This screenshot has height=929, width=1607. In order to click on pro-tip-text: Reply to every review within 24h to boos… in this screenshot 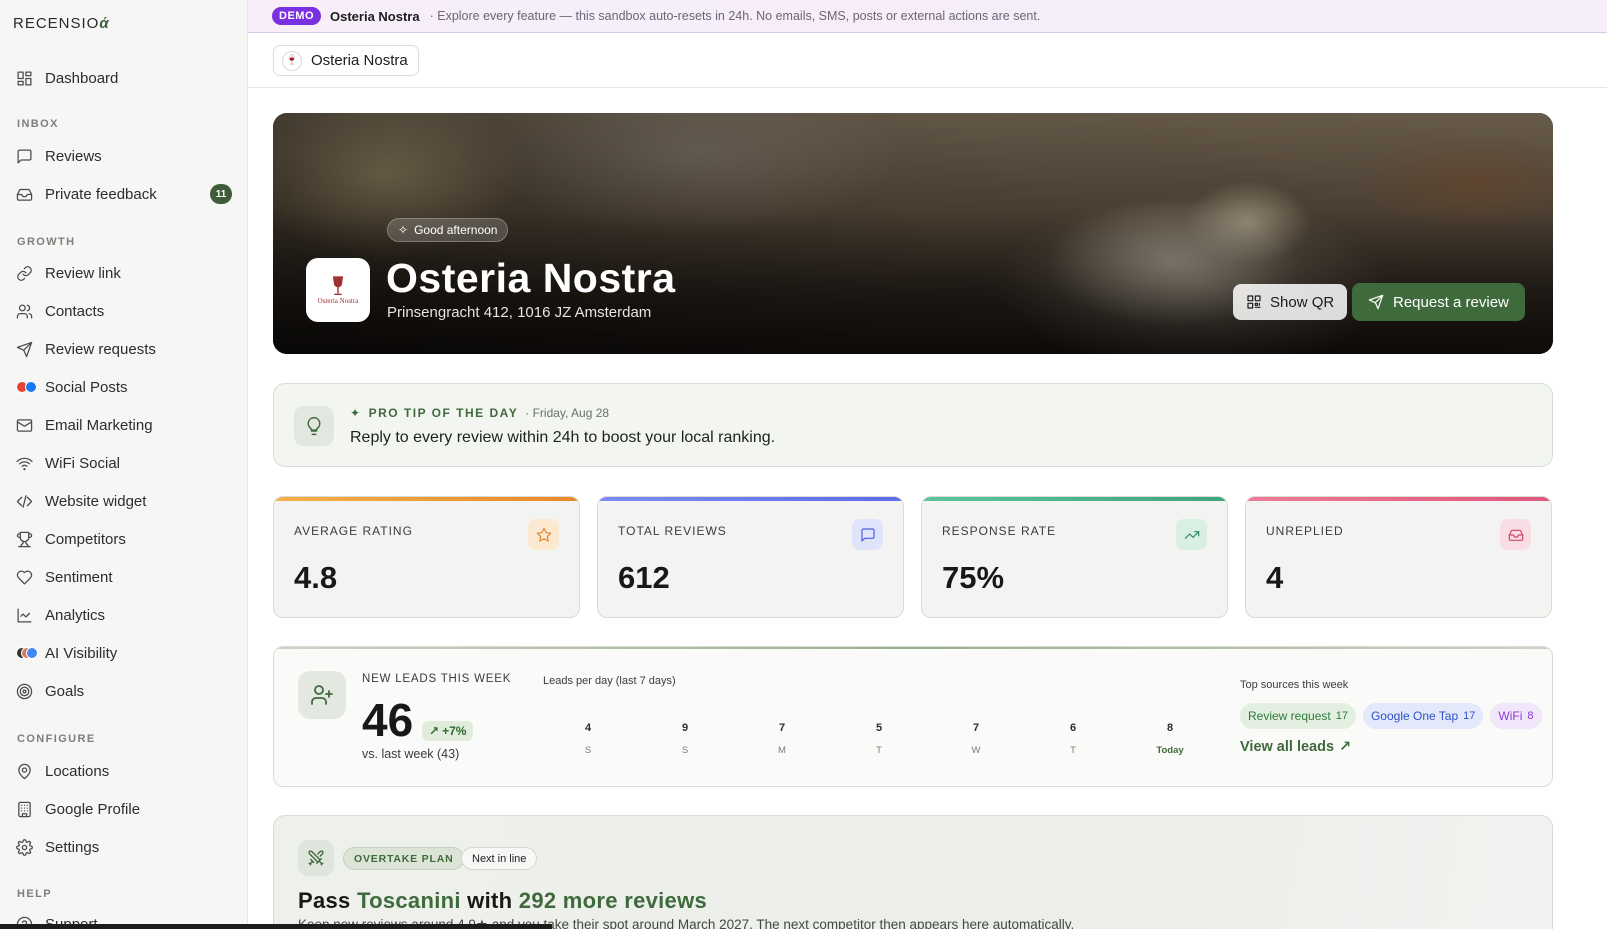, I will do `click(563, 437)`.